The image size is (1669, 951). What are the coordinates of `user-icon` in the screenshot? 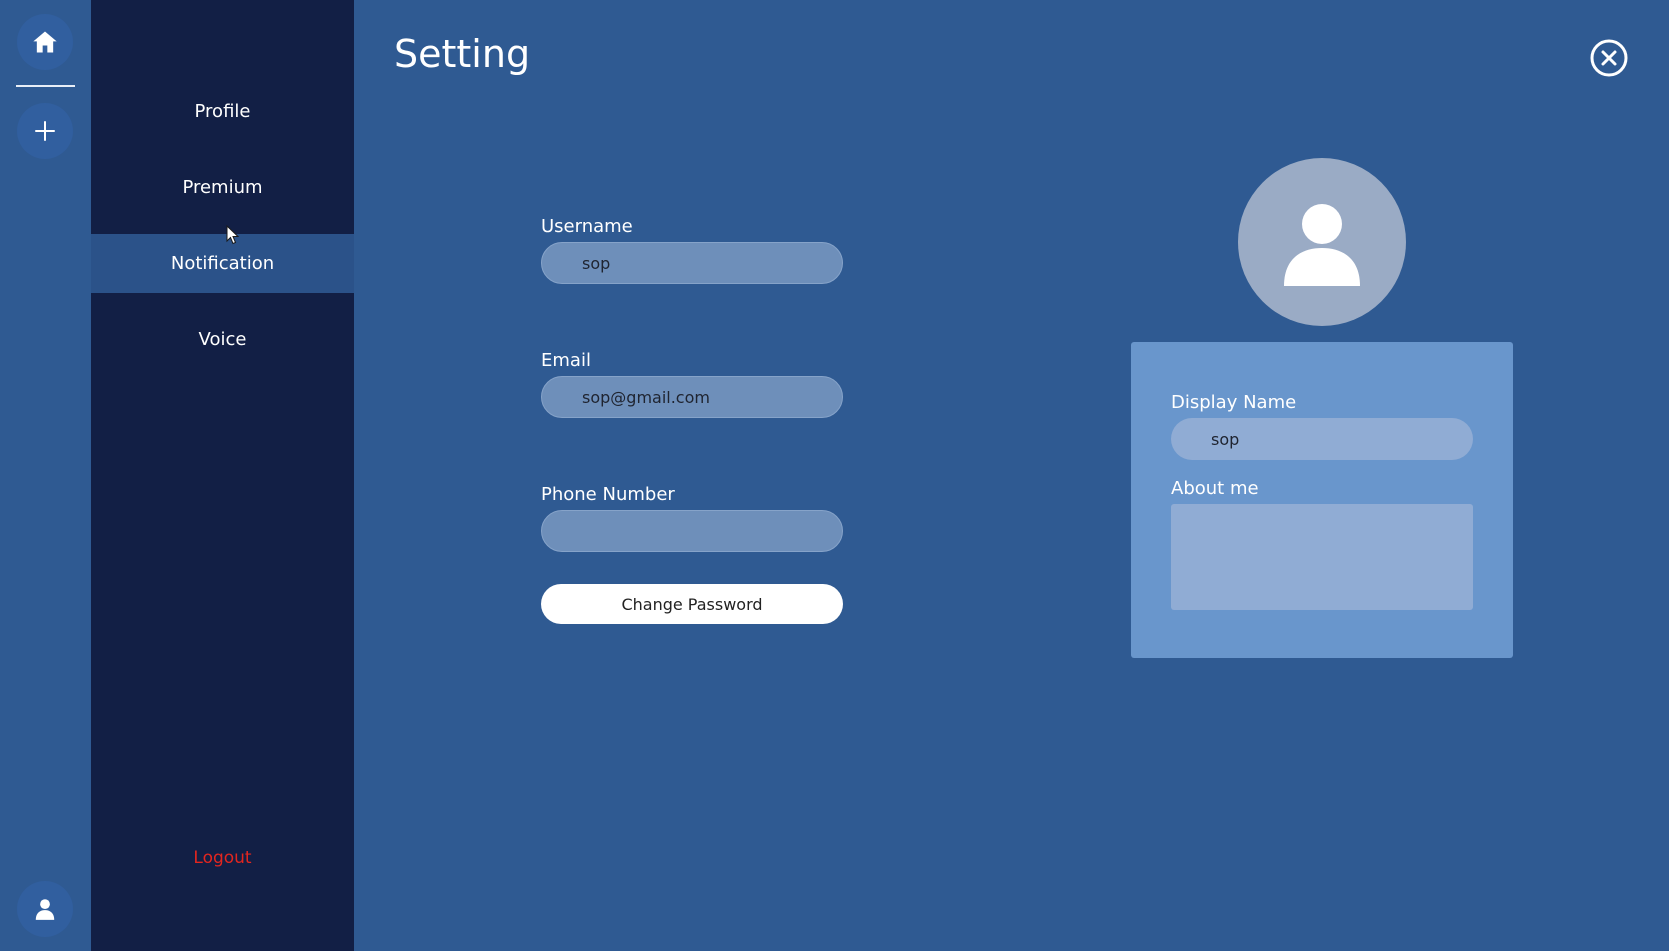 It's located at (45, 909).